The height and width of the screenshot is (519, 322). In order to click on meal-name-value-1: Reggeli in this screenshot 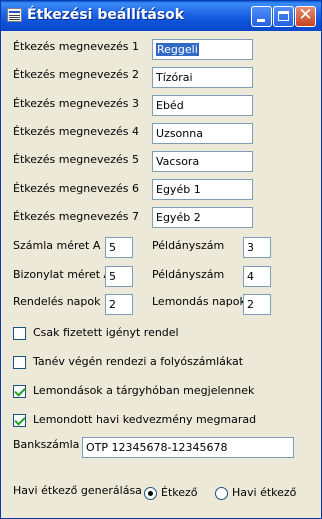, I will do `click(177, 49)`.